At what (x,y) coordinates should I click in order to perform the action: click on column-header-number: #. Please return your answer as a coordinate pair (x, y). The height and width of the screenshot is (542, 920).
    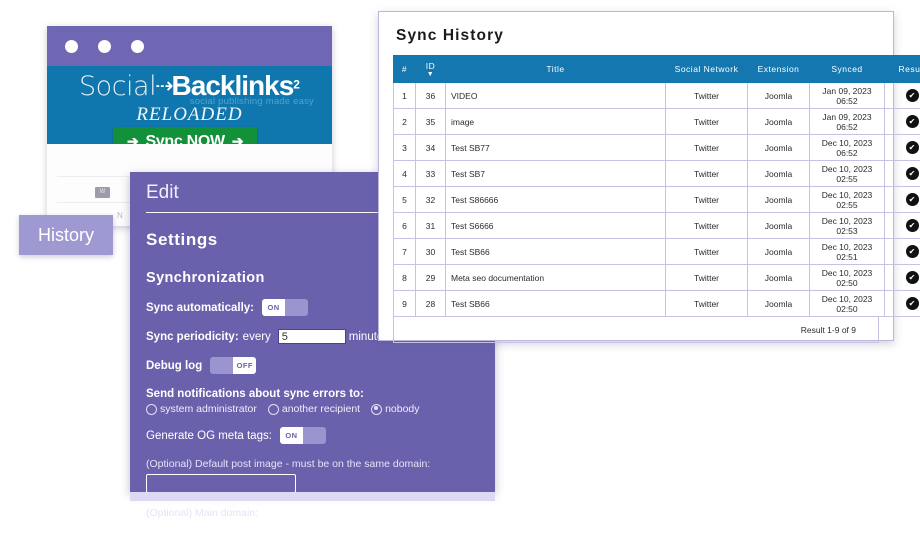
    Looking at the image, I should click on (405, 69).